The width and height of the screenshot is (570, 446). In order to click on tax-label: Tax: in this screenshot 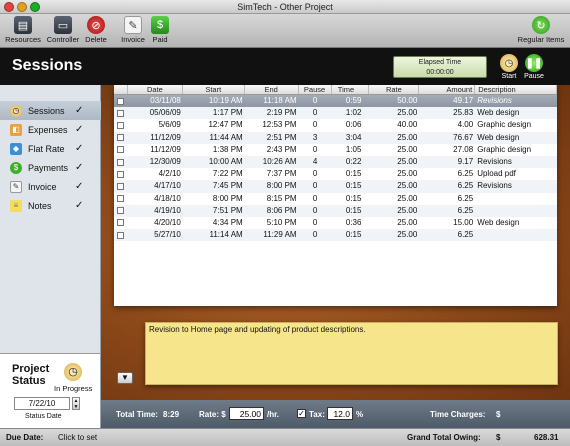, I will do `click(317, 414)`.